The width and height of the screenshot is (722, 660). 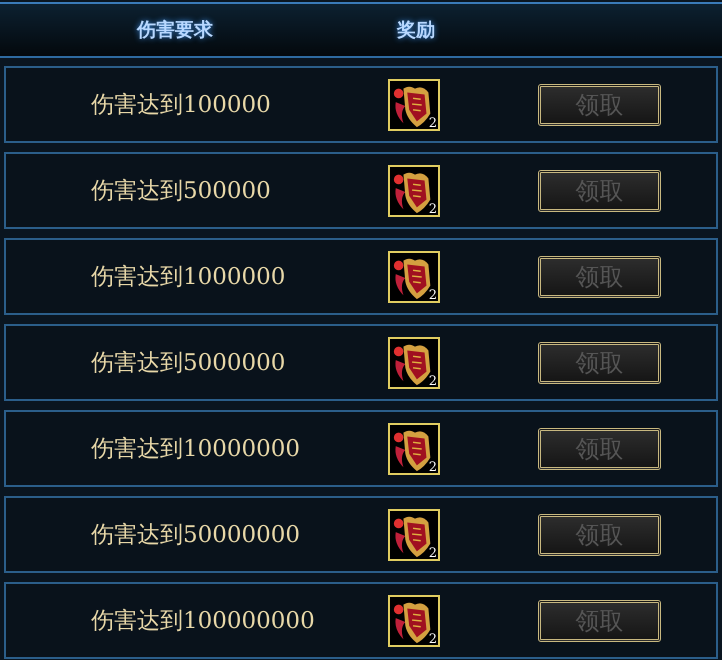 What do you see at coordinates (188, 277) in the screenshot?
I see `damage-requirement: 伤害达到1000000` at bounding box center [188, 277].